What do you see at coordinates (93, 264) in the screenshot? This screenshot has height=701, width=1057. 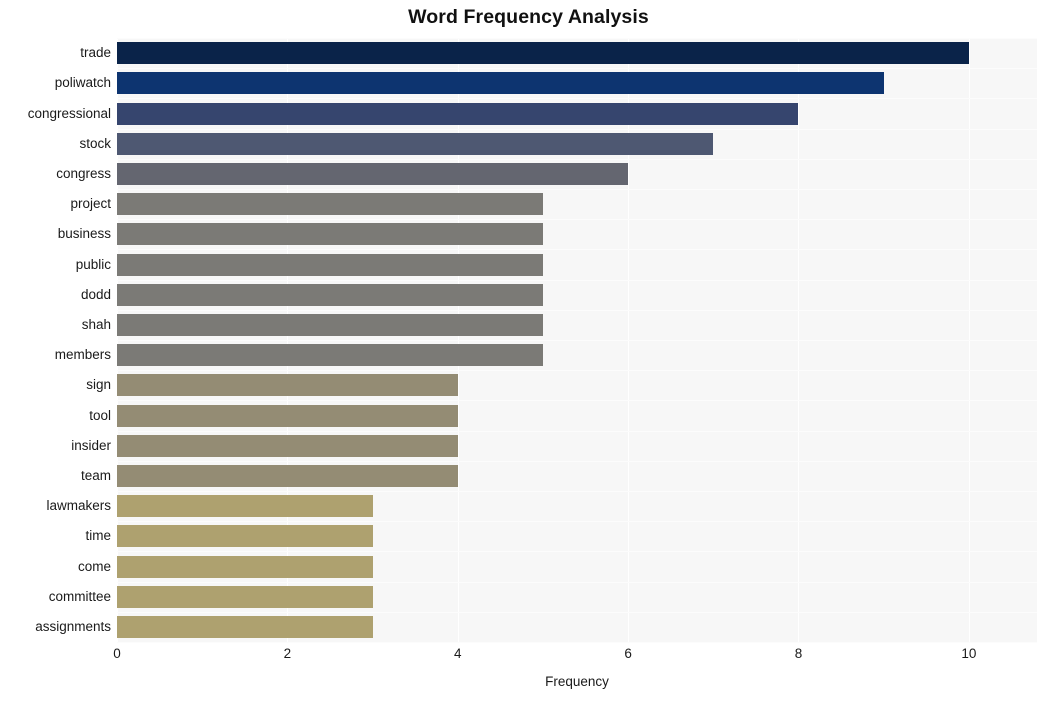 I see `y-axis-tick-label: public` at bounding box center [93, 264].